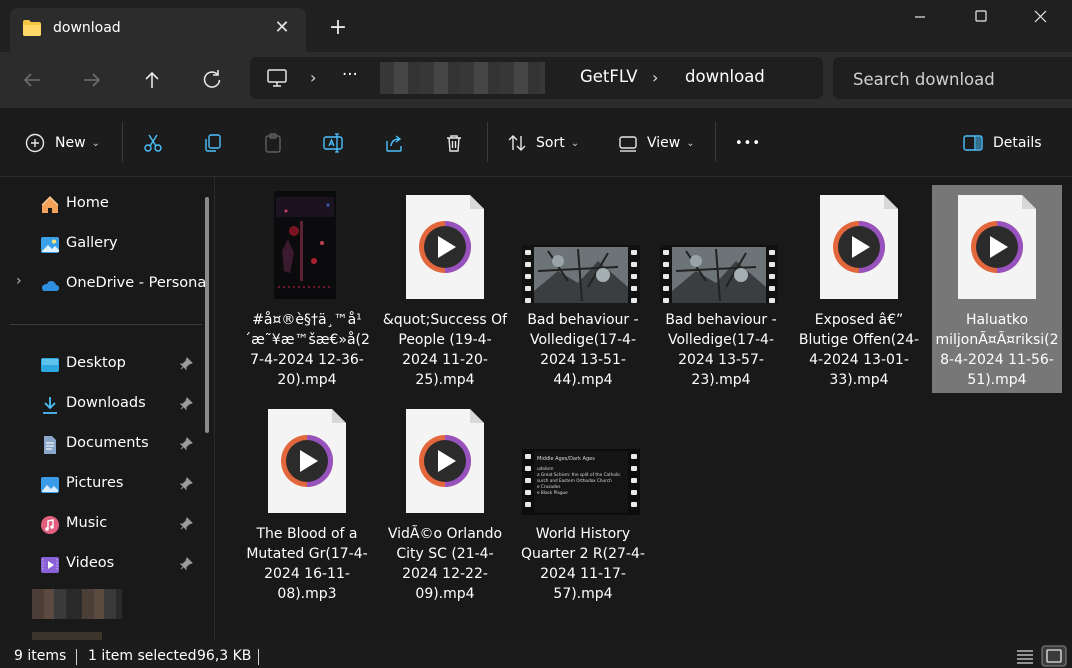 This screenshot has width=1072, height=668. I want to click on sidebar-scrollbar, so click(207, 315).